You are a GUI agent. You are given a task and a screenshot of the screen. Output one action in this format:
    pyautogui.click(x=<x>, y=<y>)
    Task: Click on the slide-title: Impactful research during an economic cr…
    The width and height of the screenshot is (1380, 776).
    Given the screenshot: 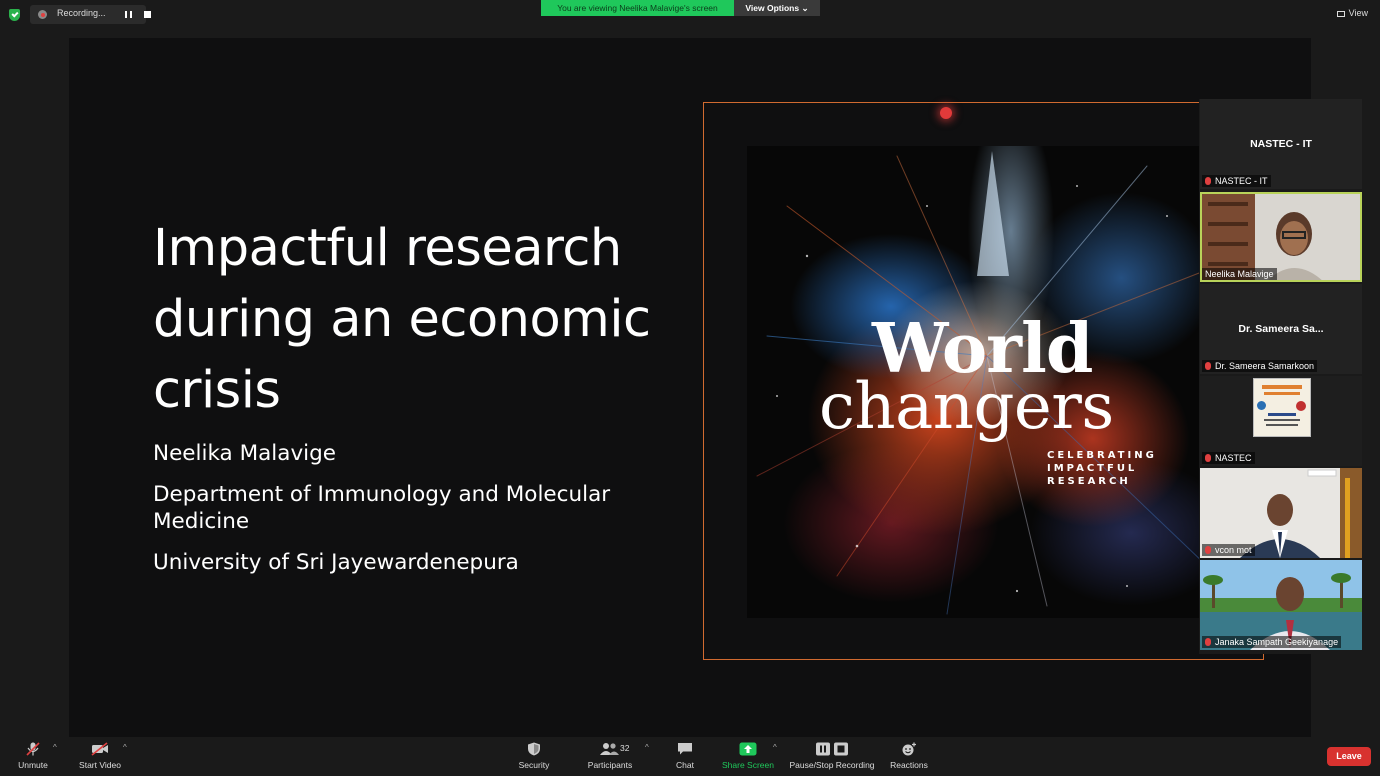 What is the action you would take?
    pyautogui.click(x=433, y=319)
    